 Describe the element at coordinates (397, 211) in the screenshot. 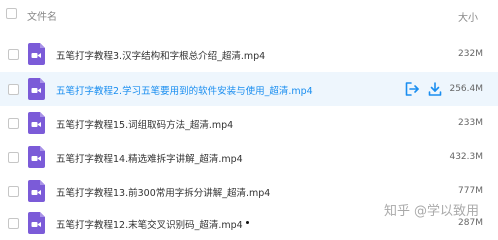

I see `watermark-site: 知乎` at that location.